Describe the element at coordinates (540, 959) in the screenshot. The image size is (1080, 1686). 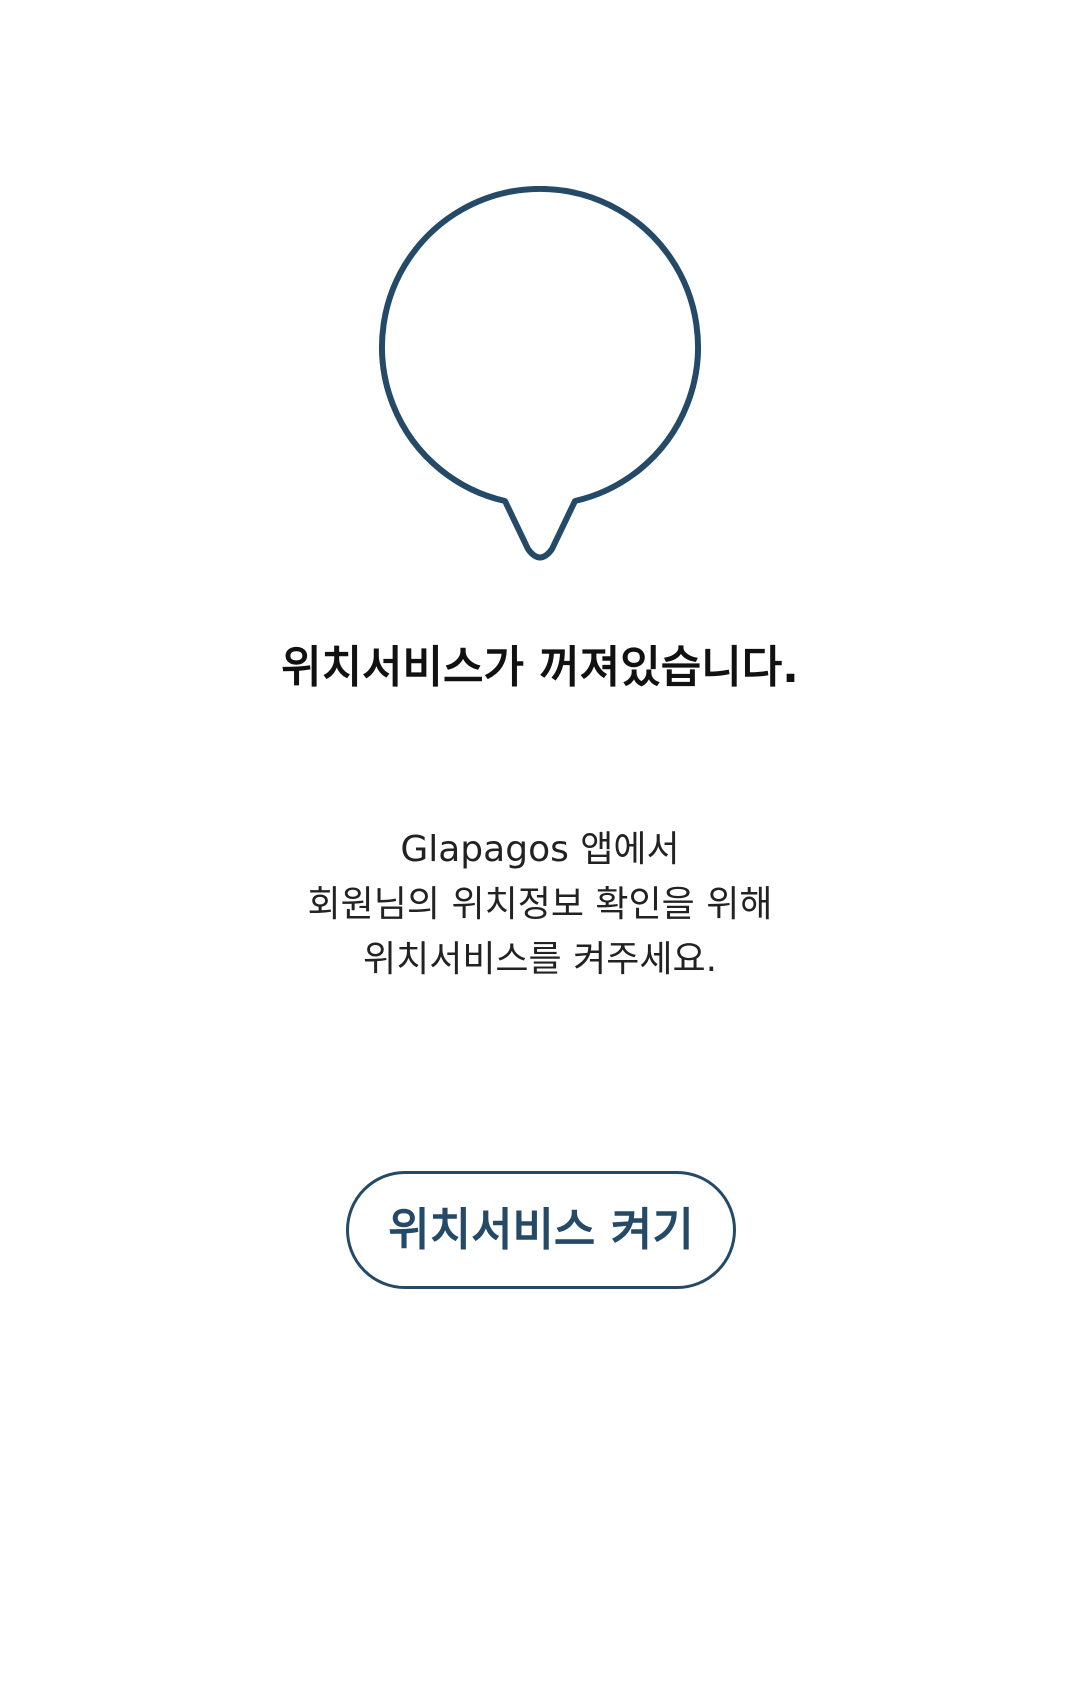
I see `description-line-3: 위치서비스를 켜주세요.` at that location.